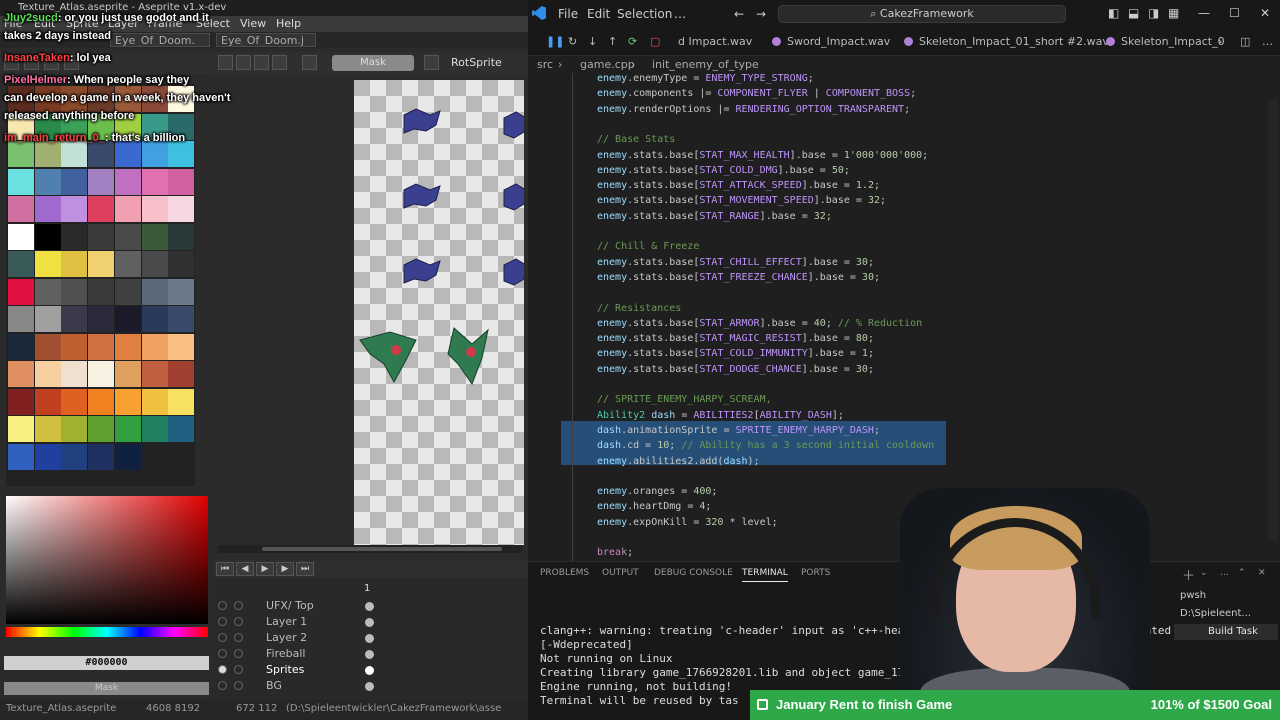 The image size is (1280, 720). What do you see at coordinates (1265, 13) in the screenshot?
I see `close-icon: ✕` at bounding box center [1265, 13].